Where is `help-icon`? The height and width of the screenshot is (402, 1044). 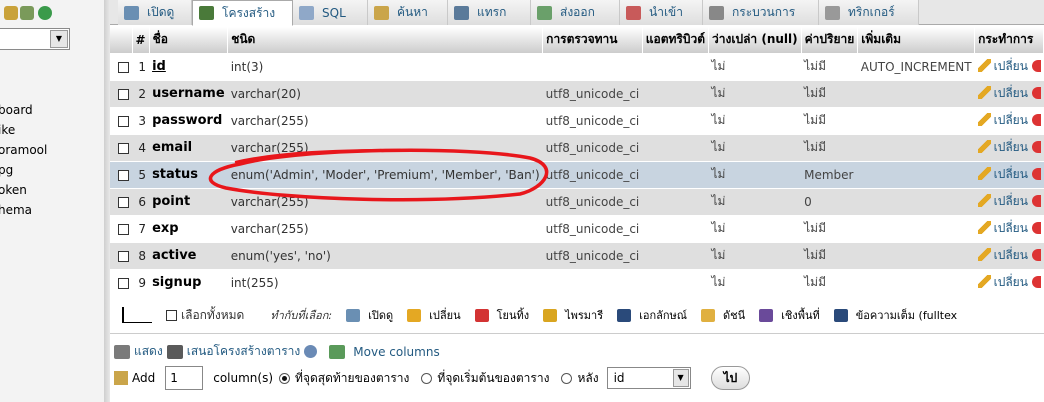
help-icon is located at coordinates (311, 351).